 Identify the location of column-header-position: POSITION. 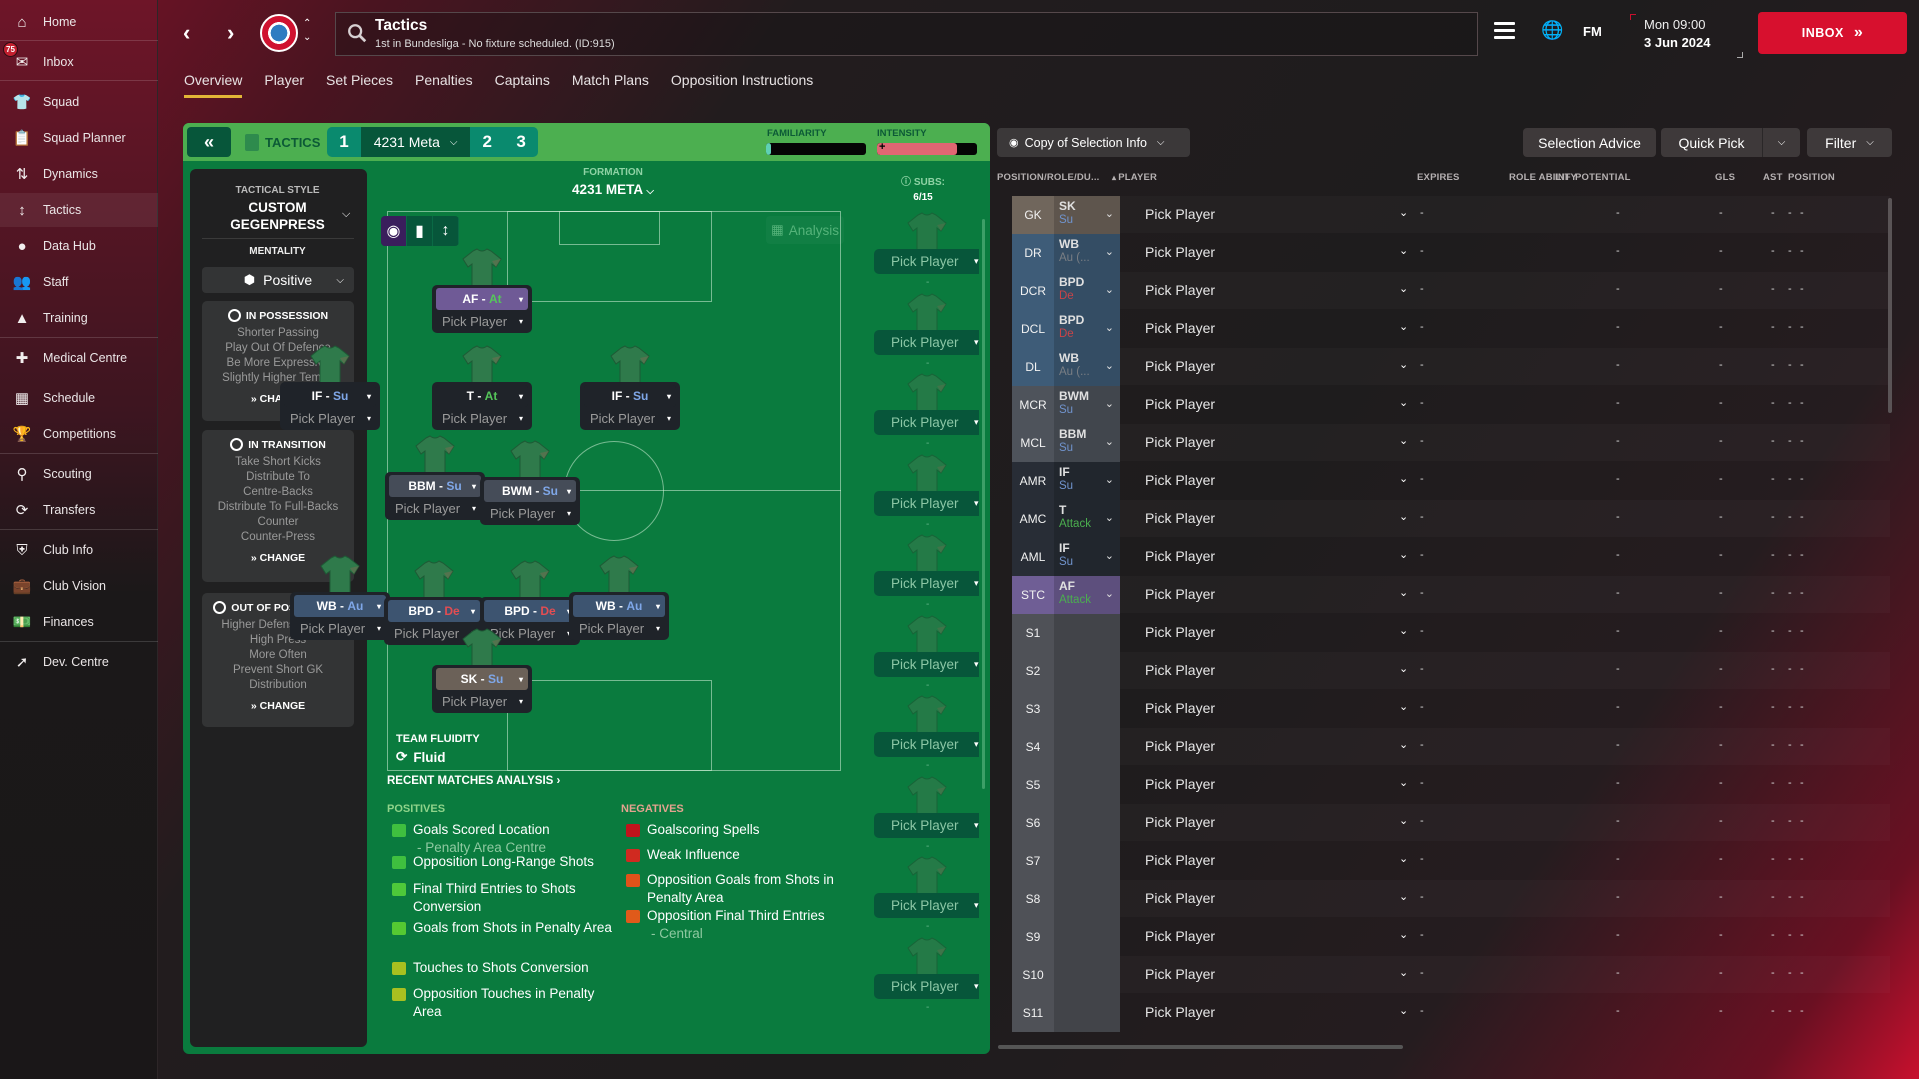
(1811, 177).